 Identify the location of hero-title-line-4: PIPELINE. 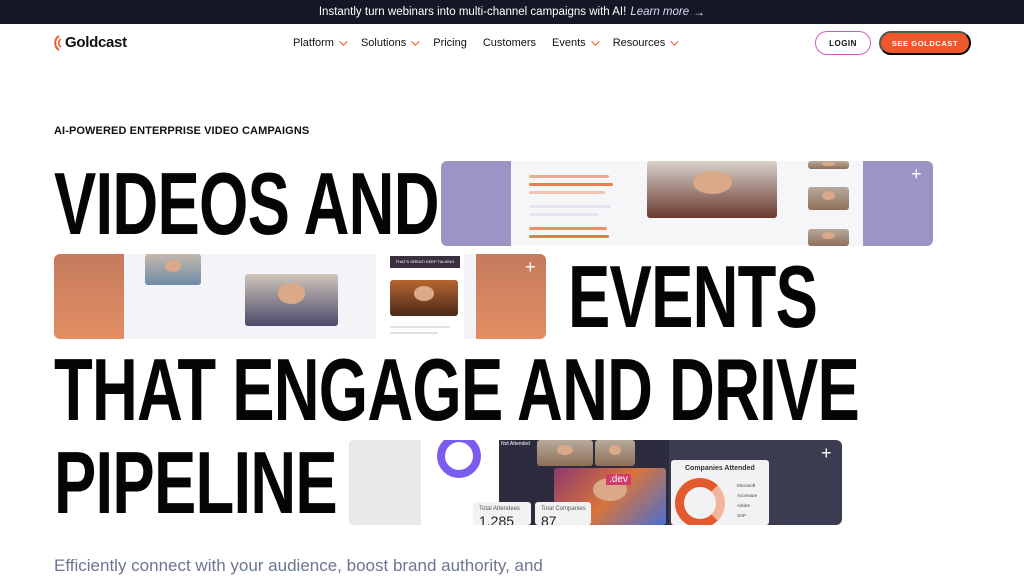
(196, 482).